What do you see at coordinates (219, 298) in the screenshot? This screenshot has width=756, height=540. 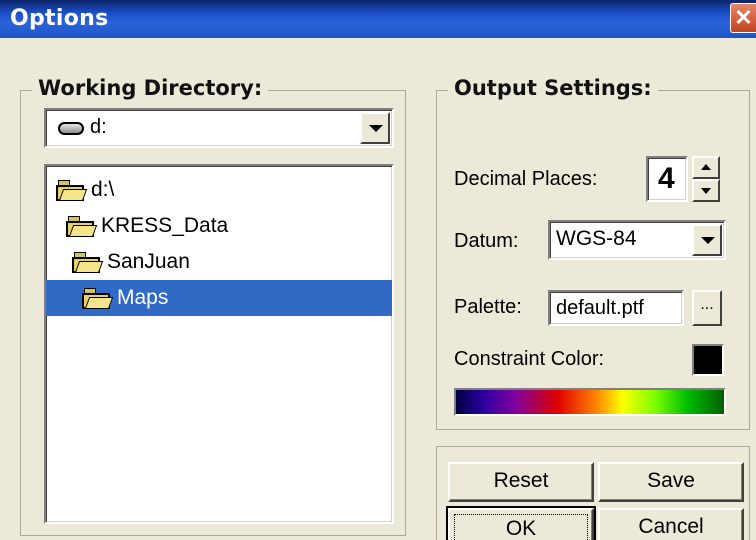 I see `directory-item-maps: Maps` at bounding box center [219, 298].